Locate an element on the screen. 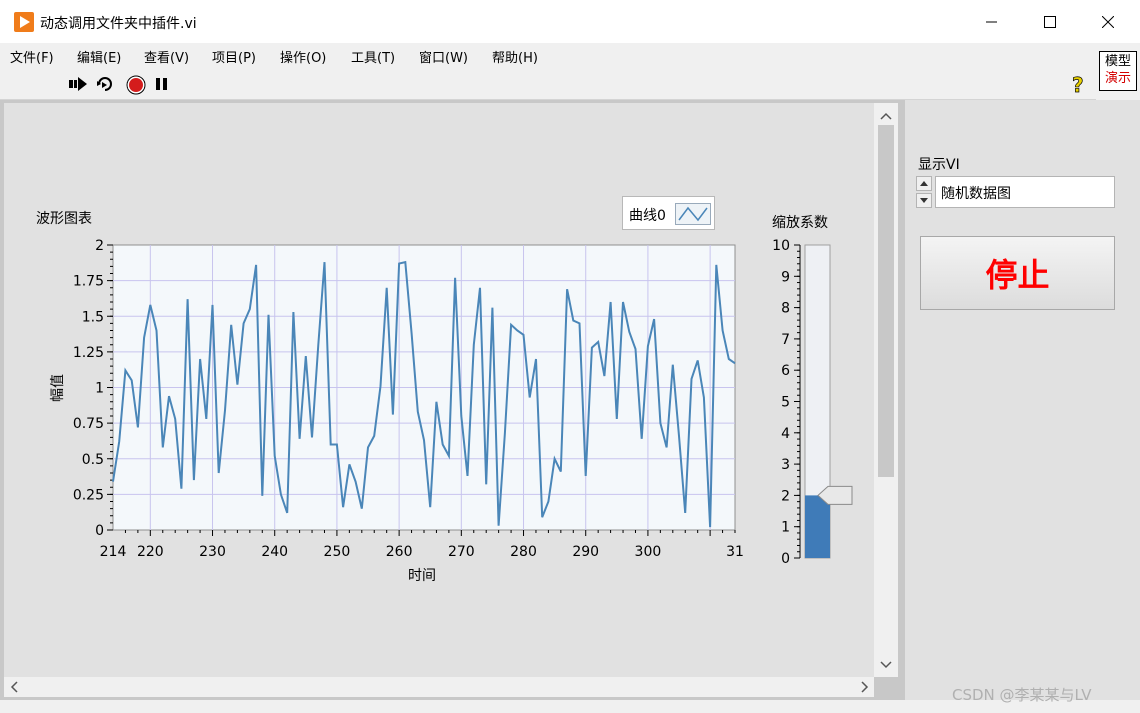 The width and height of the screenshot is (1140, 713). y-tick-label: 1.75 is located at coordinates (88, 282).